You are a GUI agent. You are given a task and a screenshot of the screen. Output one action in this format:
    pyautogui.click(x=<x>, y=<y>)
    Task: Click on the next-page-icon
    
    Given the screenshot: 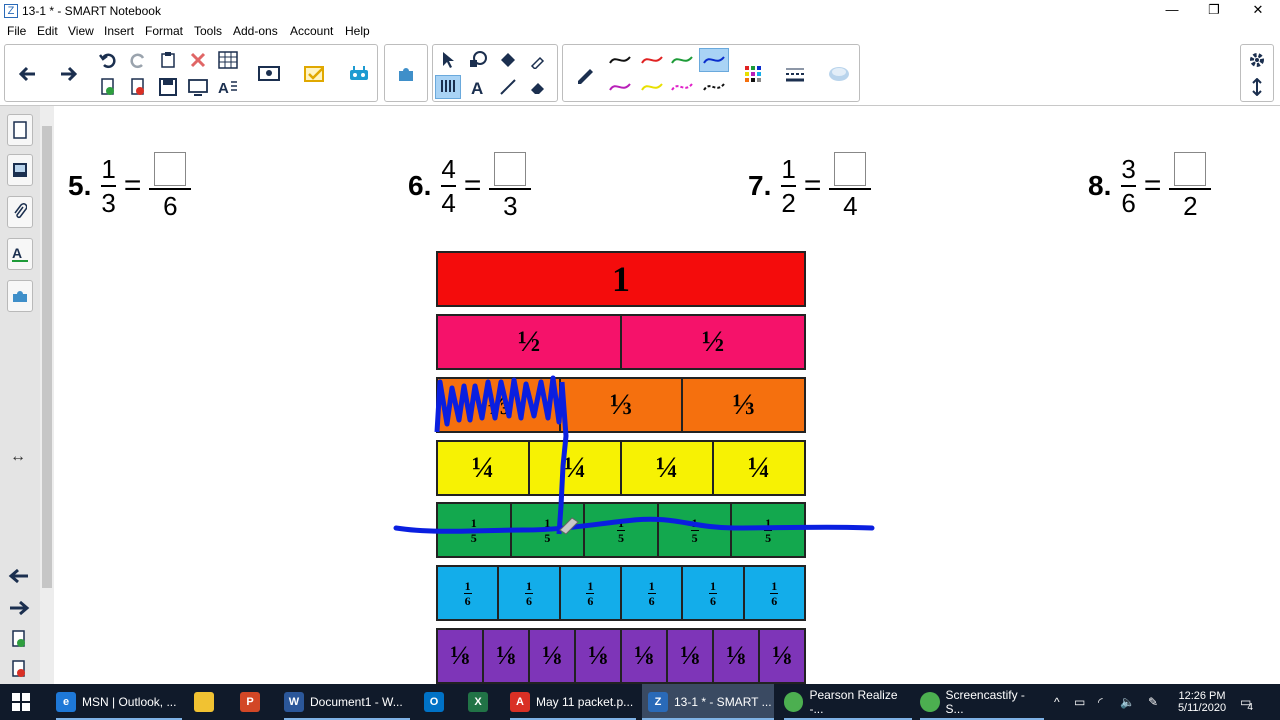 What is the action you would take?
    pyautogui.click(x=69, y=74)
    